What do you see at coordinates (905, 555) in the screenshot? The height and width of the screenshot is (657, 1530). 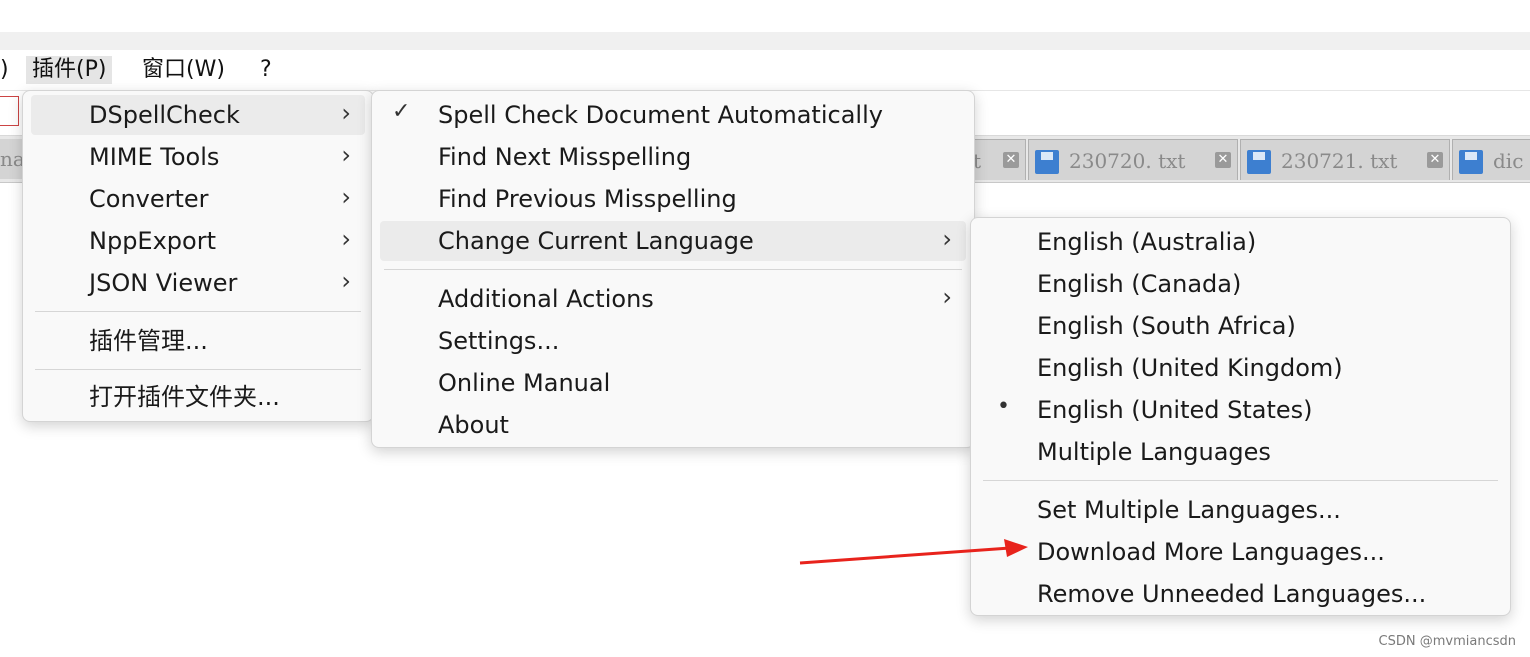 I see `annotation-arrow-shaft` at bounding box center [905, 555].